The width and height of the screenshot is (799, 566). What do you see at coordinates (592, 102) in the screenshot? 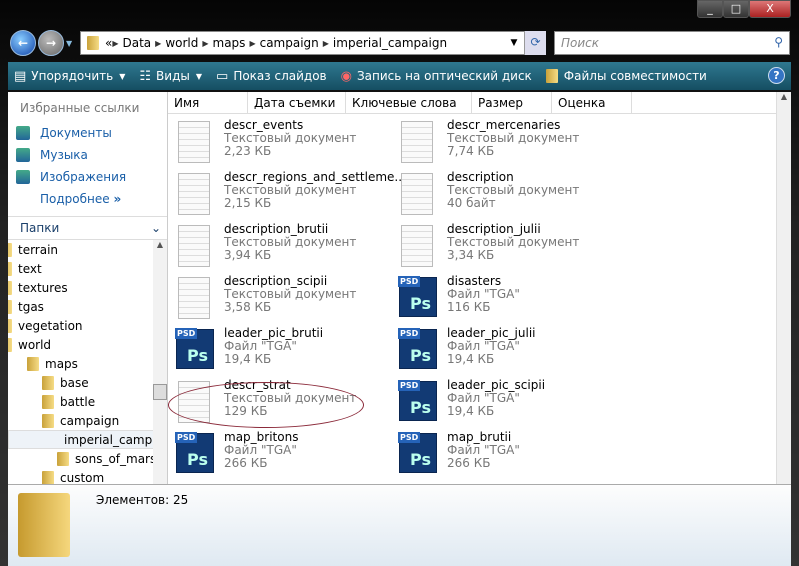
I see `column-header: Оценка` at bounding box center [592, 102].